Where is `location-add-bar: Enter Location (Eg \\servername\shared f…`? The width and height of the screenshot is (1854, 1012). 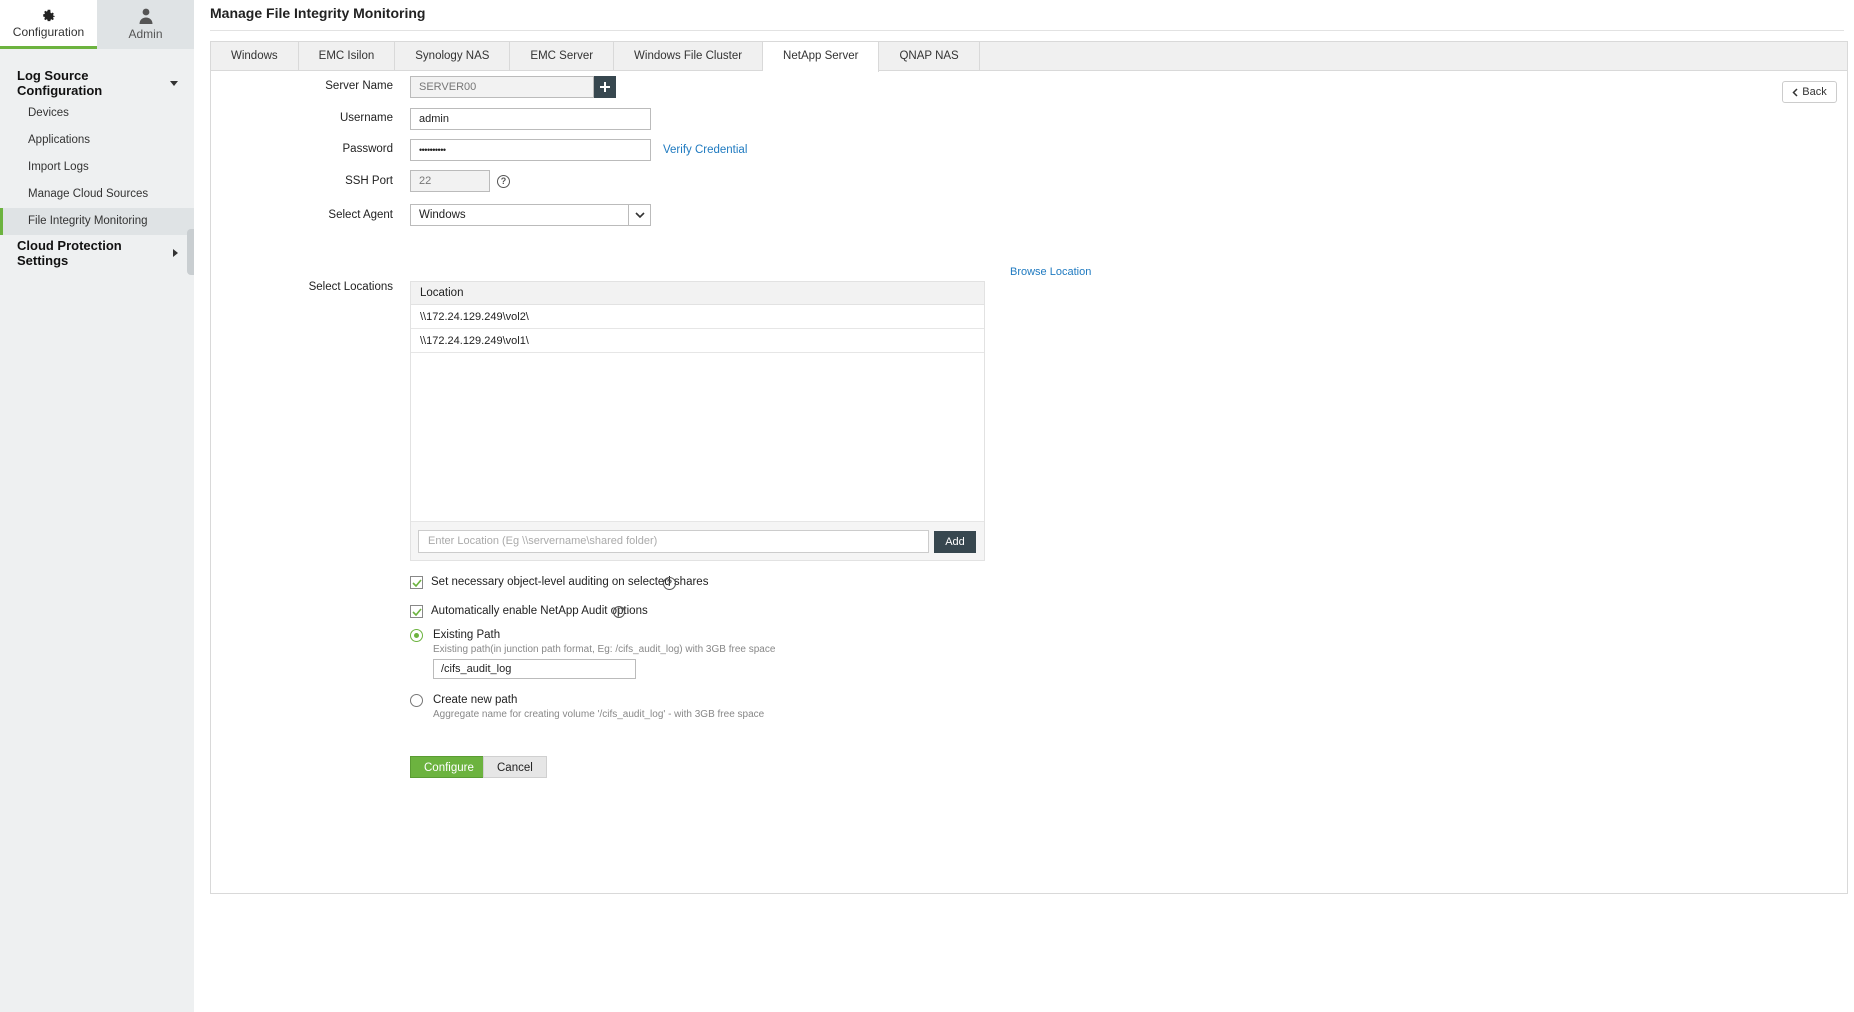
location-add-bar: Enter Location (Eg \\servername\shared f… is located at coordinates (697, 540).